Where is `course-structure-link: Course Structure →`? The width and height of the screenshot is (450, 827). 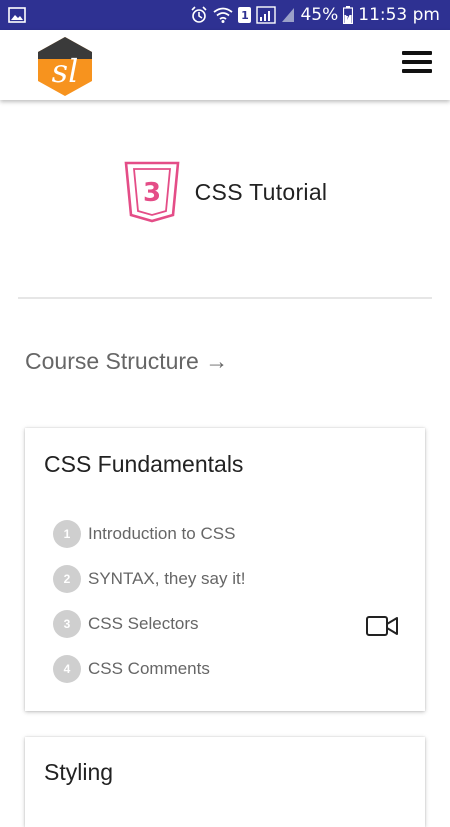 course-structure-link: Course Structure → is located at coordinates (126, 361).